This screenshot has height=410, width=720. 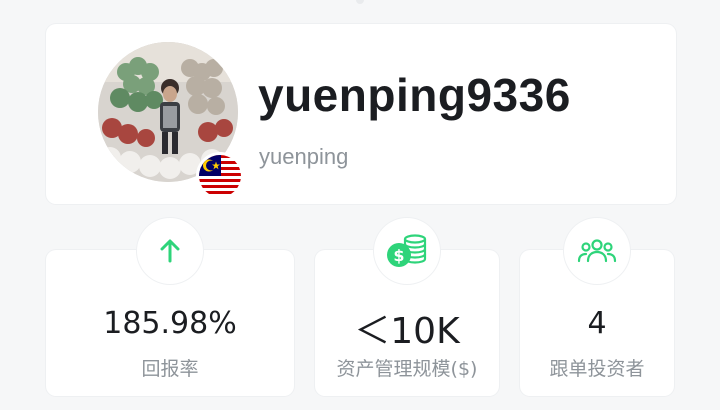 I want to click on username: yuenping9336, so click(x=414, y=95).